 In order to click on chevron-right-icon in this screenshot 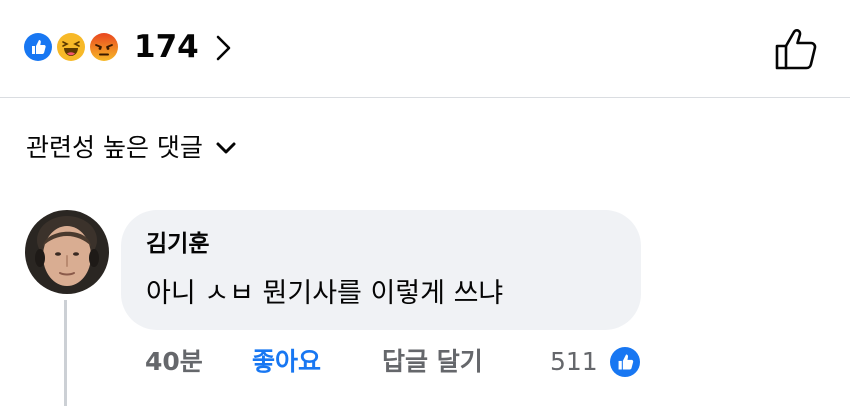, I will do `click(224, 48)`.